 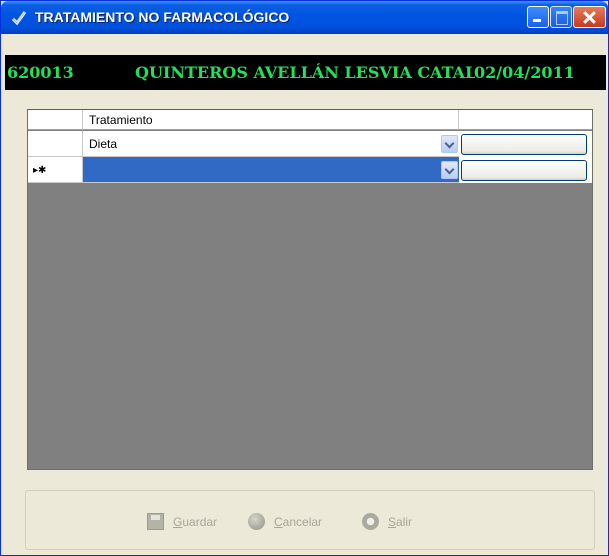 What do you see at coordinates (256, 521) in the screenshot?
I see `cancel-icon` at bounding box center [256, 521].